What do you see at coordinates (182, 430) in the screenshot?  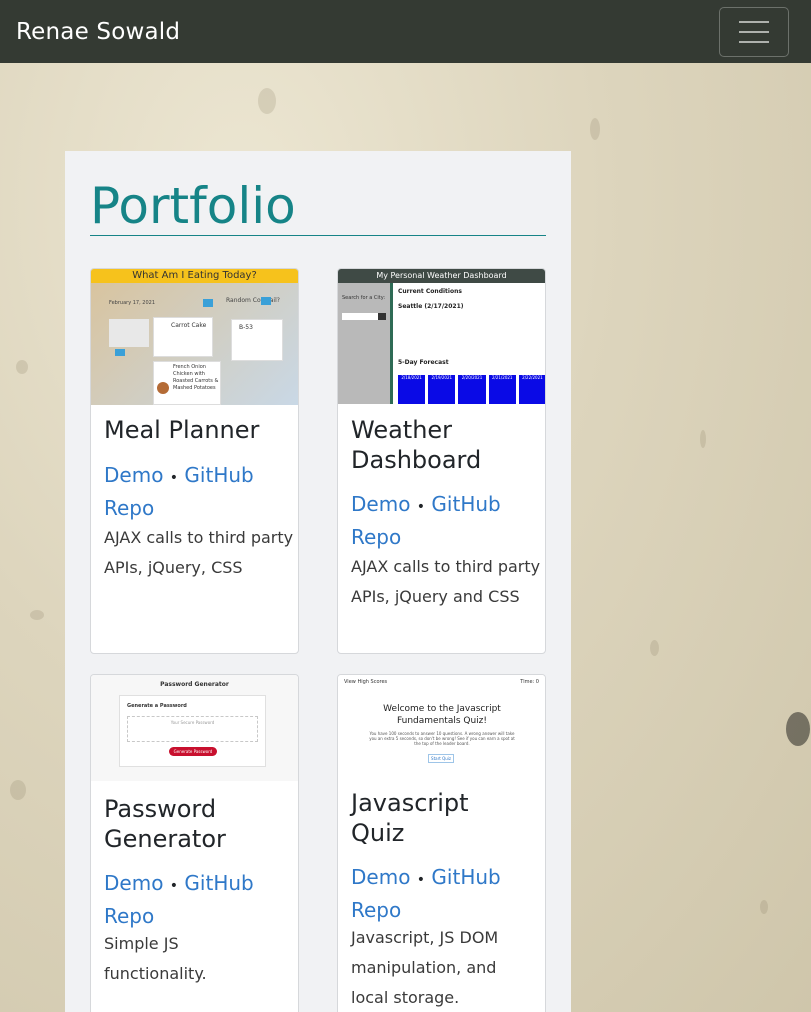 I see `project-title: Meal Planner` at bounding box center [182, 430].